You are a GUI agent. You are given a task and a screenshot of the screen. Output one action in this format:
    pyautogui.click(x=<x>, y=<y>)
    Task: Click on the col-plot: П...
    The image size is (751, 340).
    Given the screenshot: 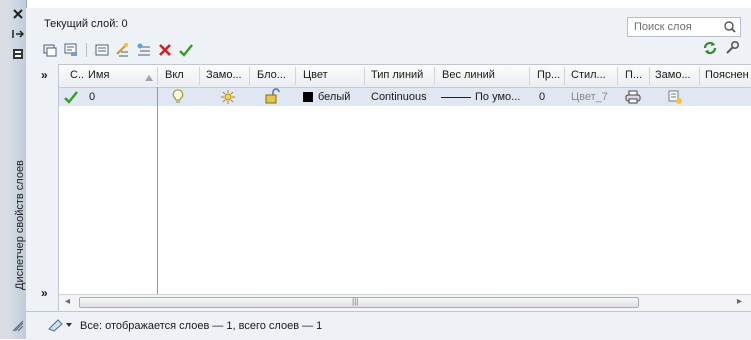 What is the action you would take?
    pyautogui.click(x=633, y=75)
    